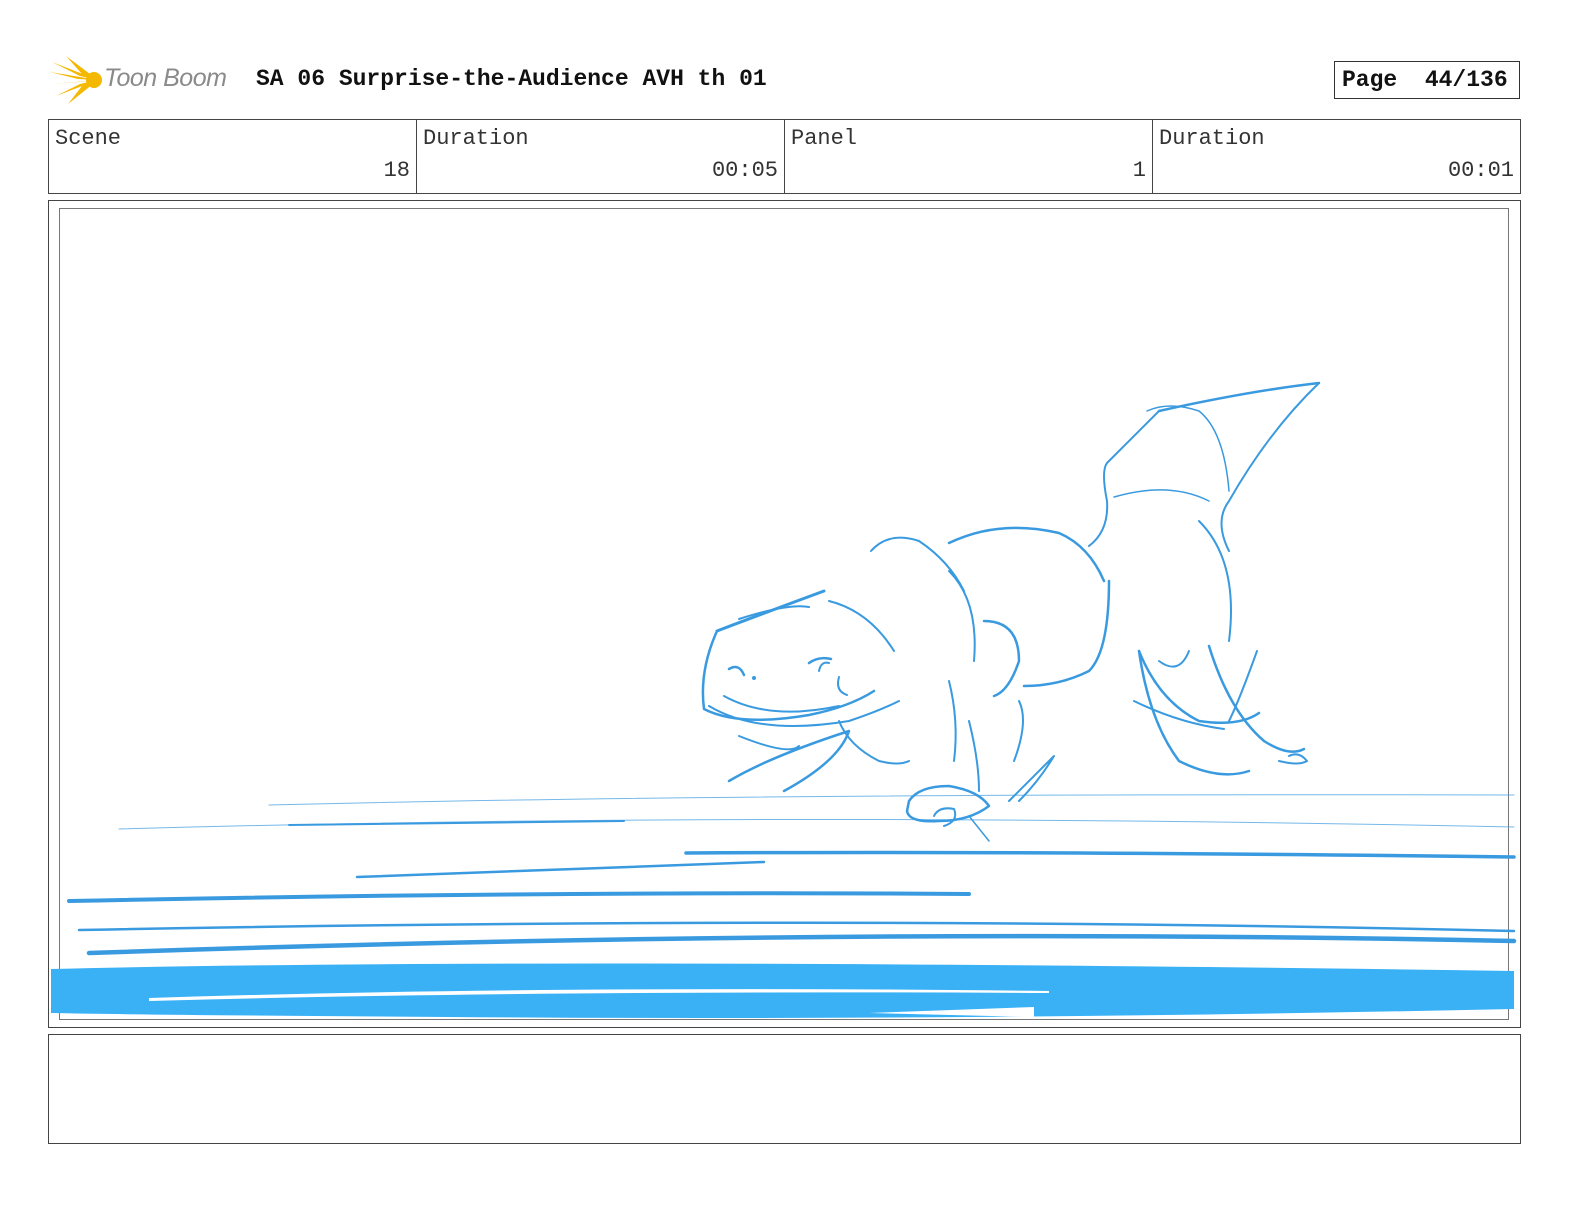 Image resolution: width=1584 pixels, height=1224 pixels. I want to click on panel-duration-cell: Duration 00:01, so click(1336, 156).